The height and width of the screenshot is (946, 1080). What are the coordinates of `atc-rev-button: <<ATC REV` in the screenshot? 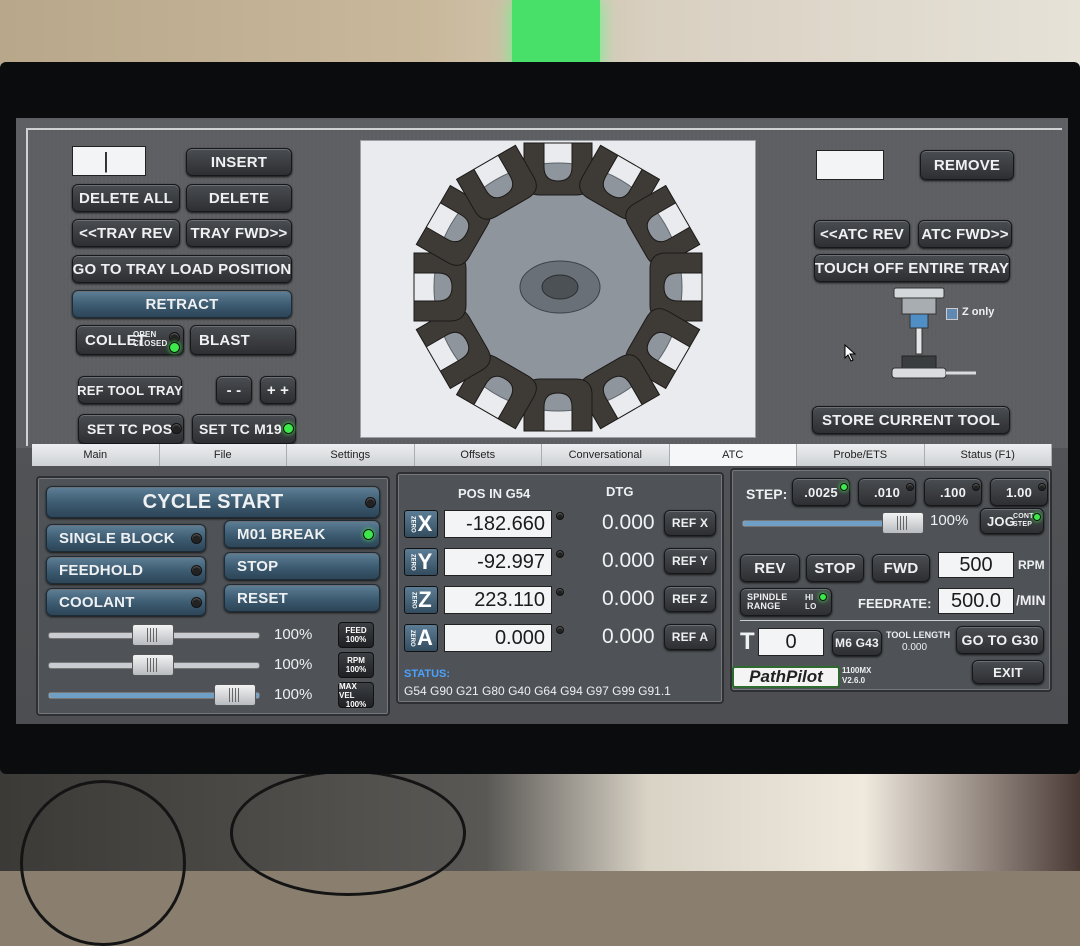 It's located at (862, 234).